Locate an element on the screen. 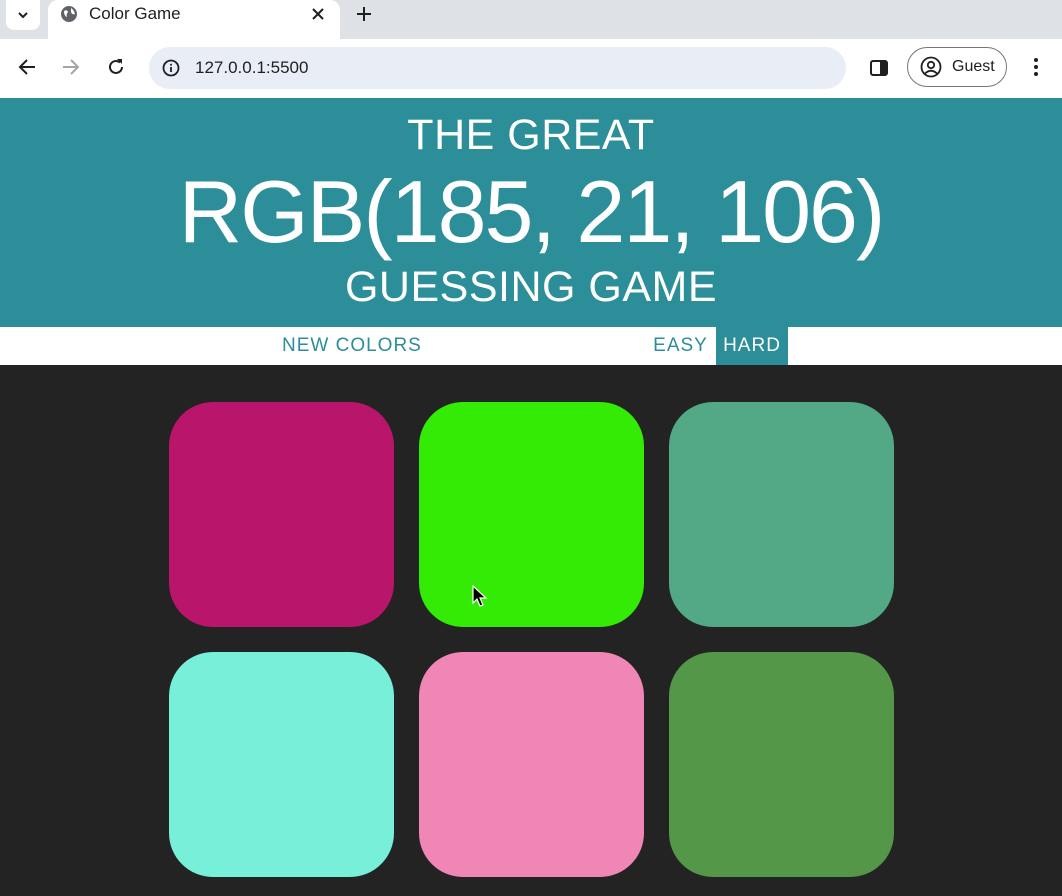  globe-icon is located at coordinates (69, 14).